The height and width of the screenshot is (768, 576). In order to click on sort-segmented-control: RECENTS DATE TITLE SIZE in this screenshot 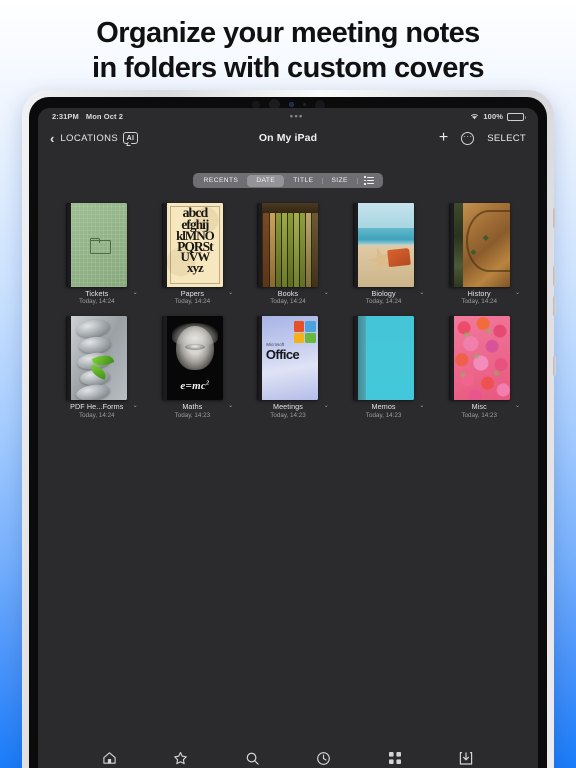, I will do `click(288, 180)`.